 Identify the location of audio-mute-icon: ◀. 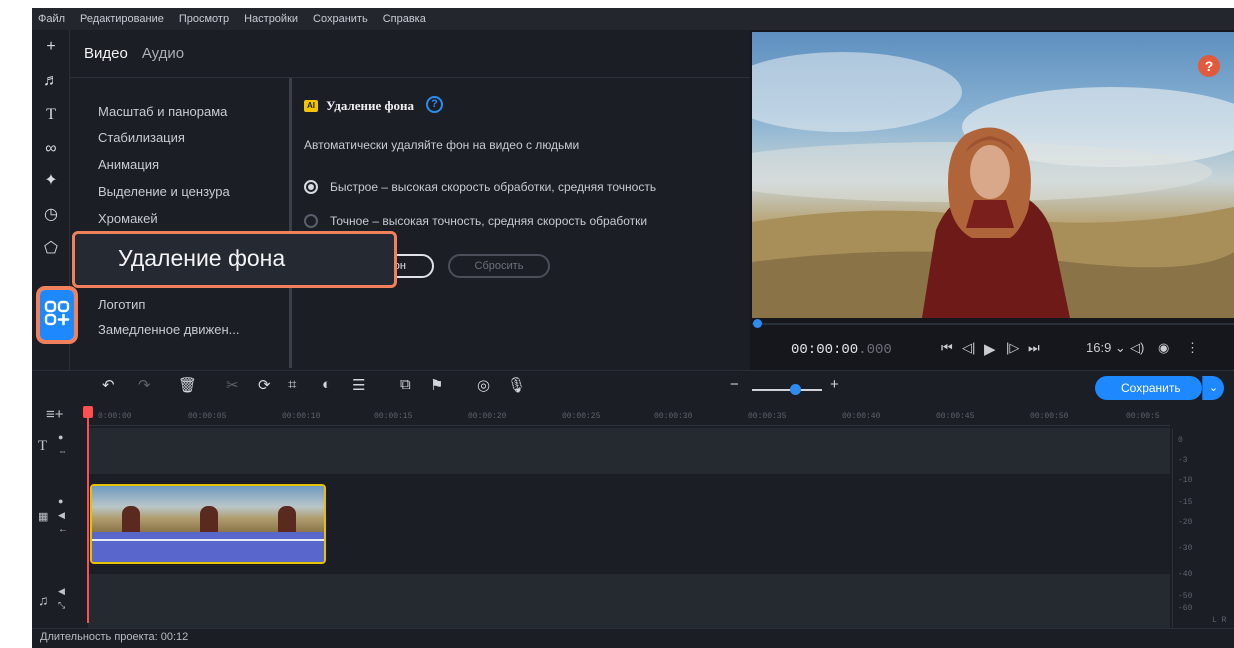
(61, 591).